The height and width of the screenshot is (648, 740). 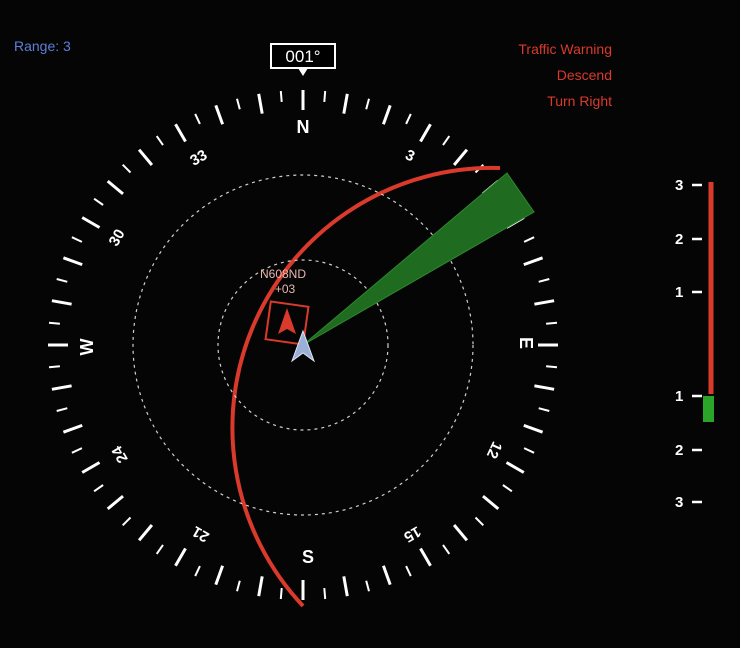 I want to click on vertical-speed-scale: 3 2 1 1 2 3, so click(x=694, y=344).